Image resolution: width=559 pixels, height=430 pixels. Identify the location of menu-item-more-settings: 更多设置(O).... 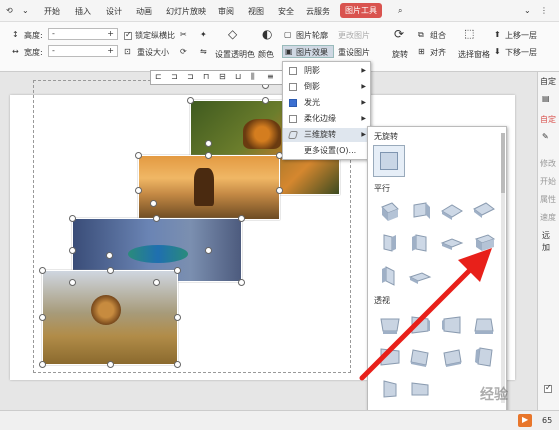
(326, 151).